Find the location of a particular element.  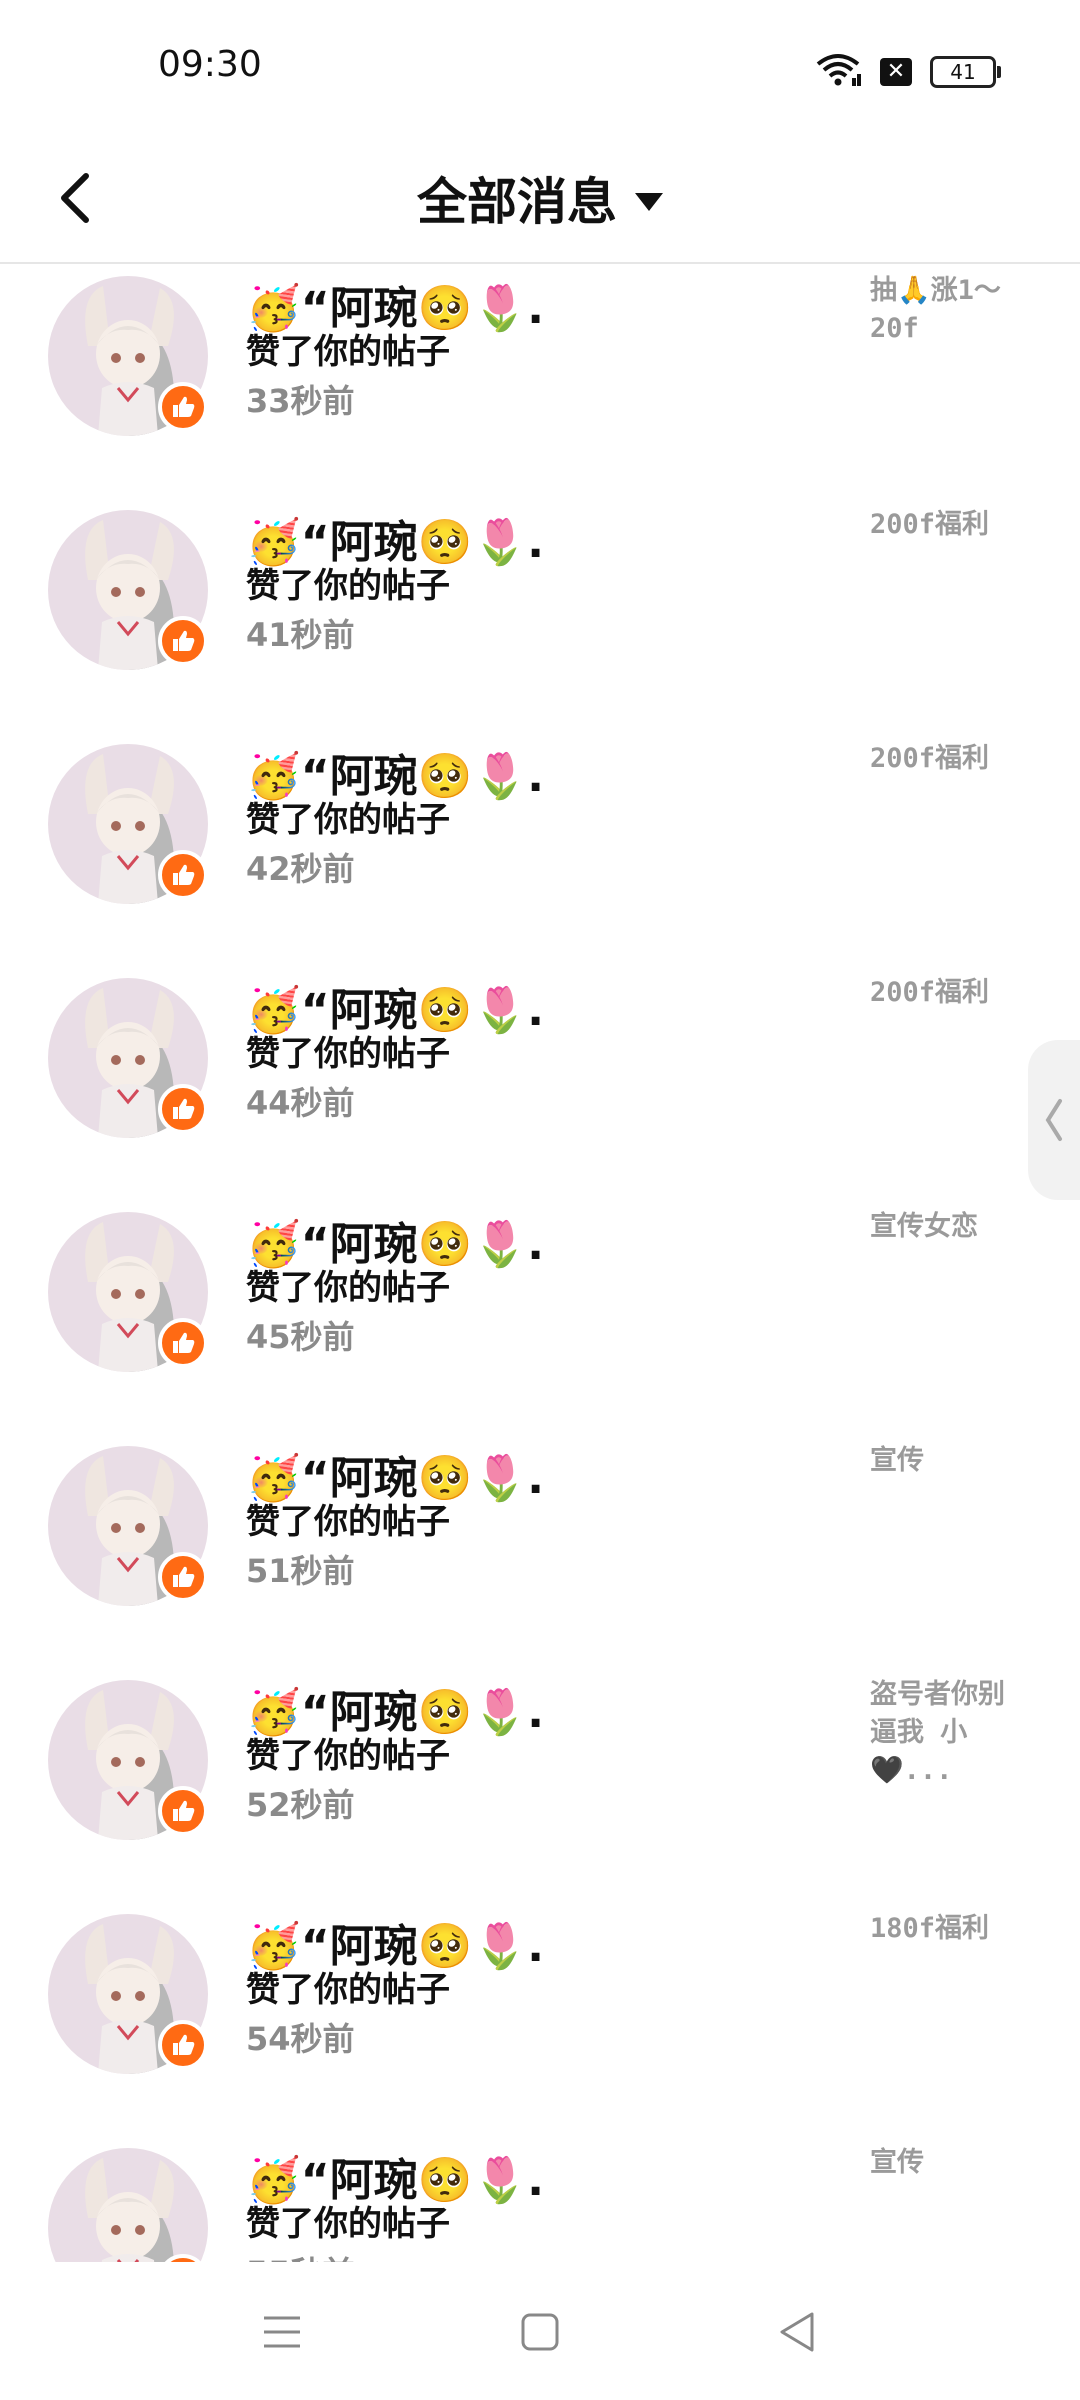

message-item: 🥳“阿琬🥺🌷. 赞了你的帖子 51秒前 宣传 is located at coordinates (540, 1551).